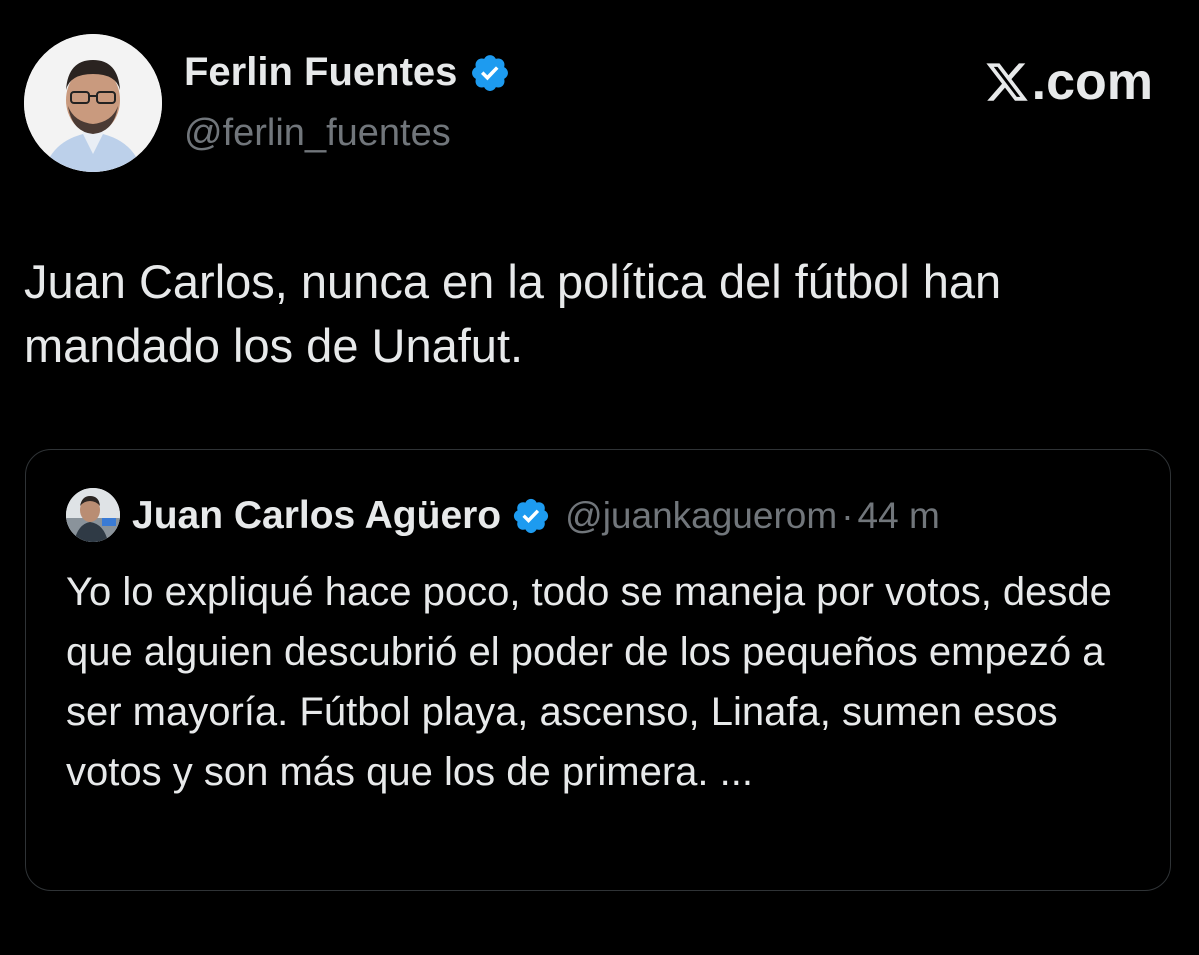 The height and width of the screenshot is (955, 1199). I want to click on author-avatar, so click(93, 103).